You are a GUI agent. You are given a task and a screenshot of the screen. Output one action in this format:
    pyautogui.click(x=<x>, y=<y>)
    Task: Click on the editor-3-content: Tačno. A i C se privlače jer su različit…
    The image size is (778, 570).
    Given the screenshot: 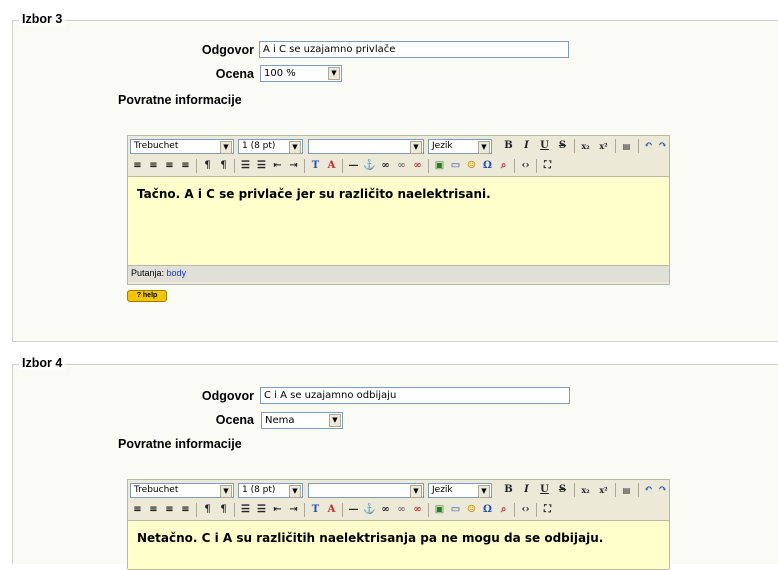 What is the action you would take?
    pyautogui.click(x=398, y=221)
    